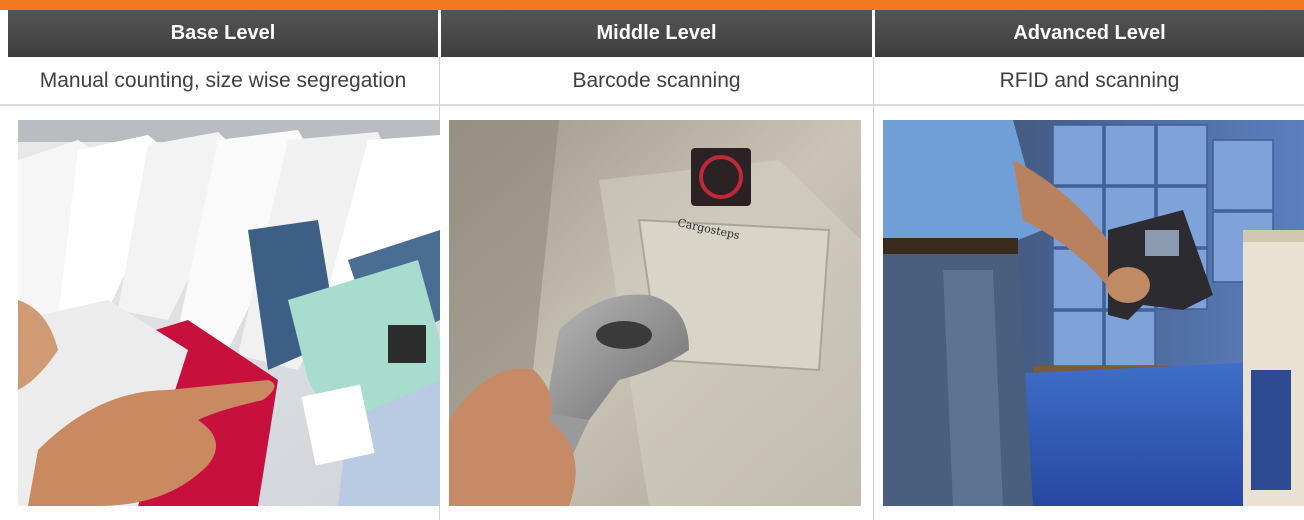  I want to click on level-header: Base Level, so click(223, 33).